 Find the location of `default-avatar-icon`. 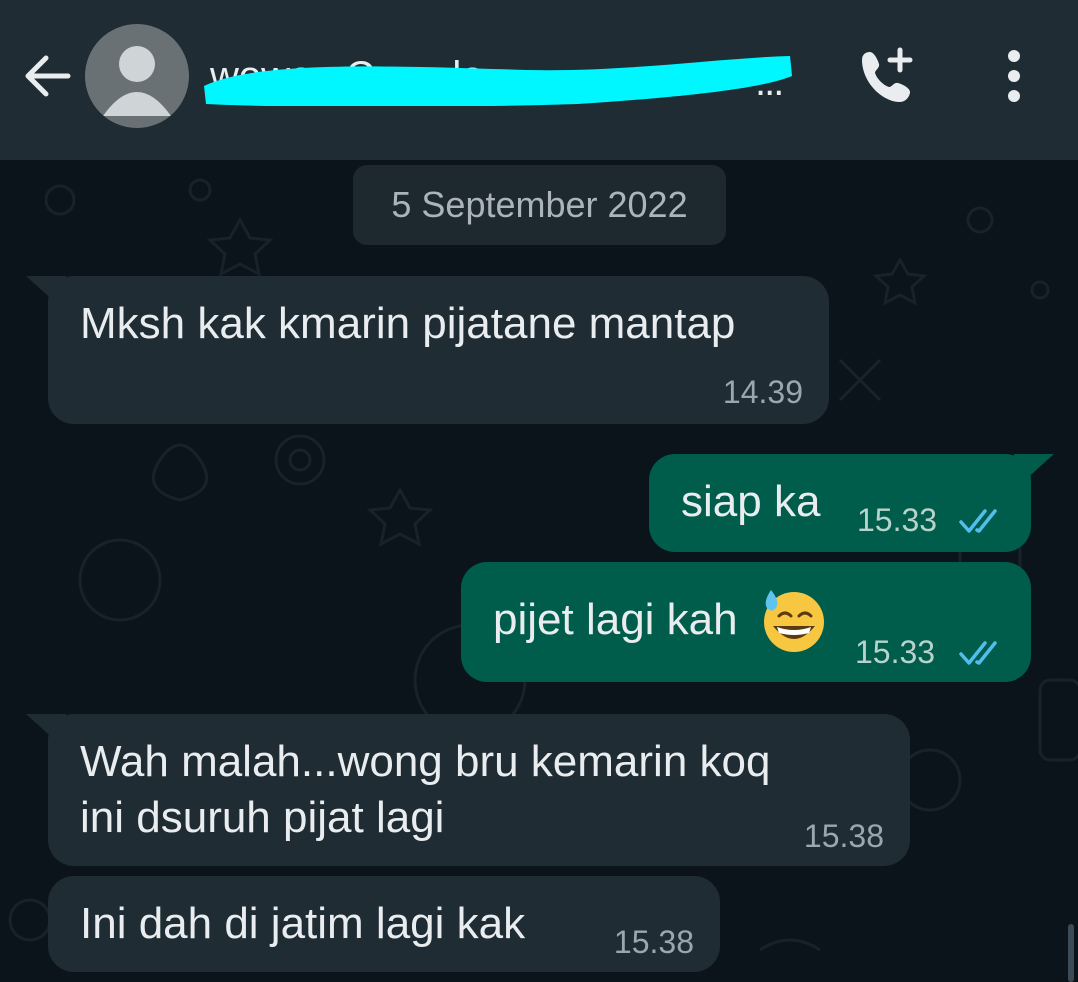

default-avatar-icon is located at coordinates (137, 81).